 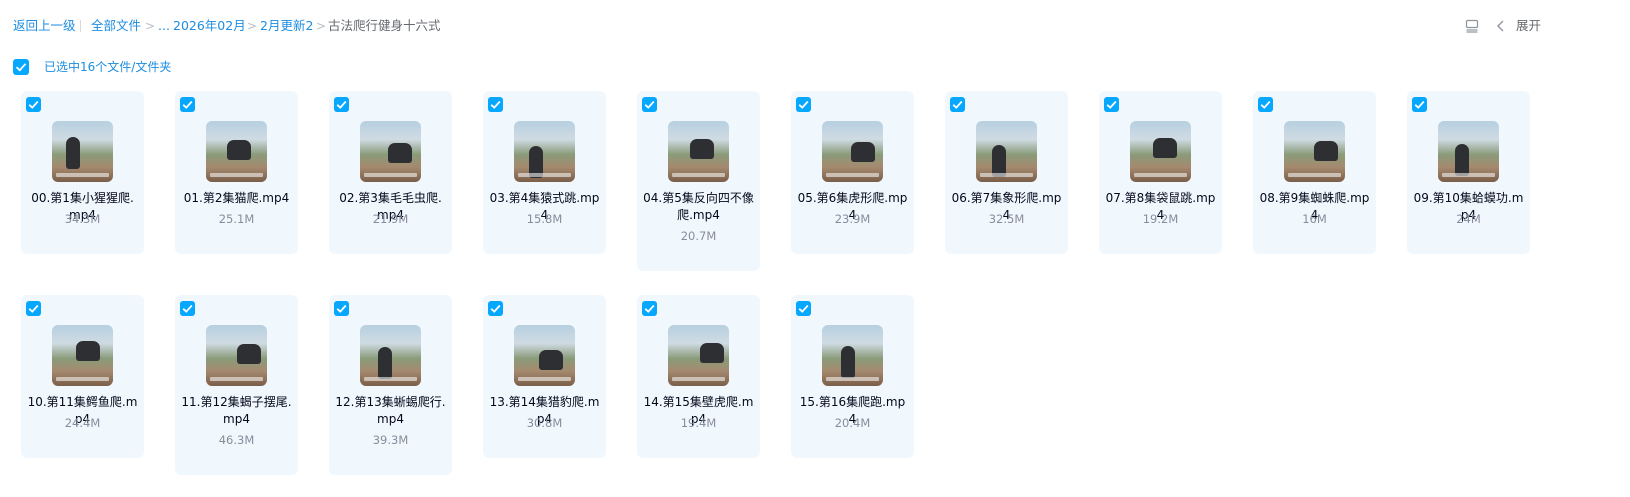 I want to click on file-name: 01.第2集猫爬.mp4, so click(x=236, y=198).